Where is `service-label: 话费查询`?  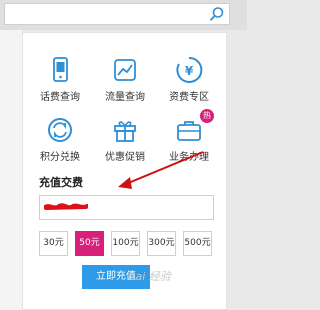
service-label: 话费查询 is located at coordinates (60, 97).